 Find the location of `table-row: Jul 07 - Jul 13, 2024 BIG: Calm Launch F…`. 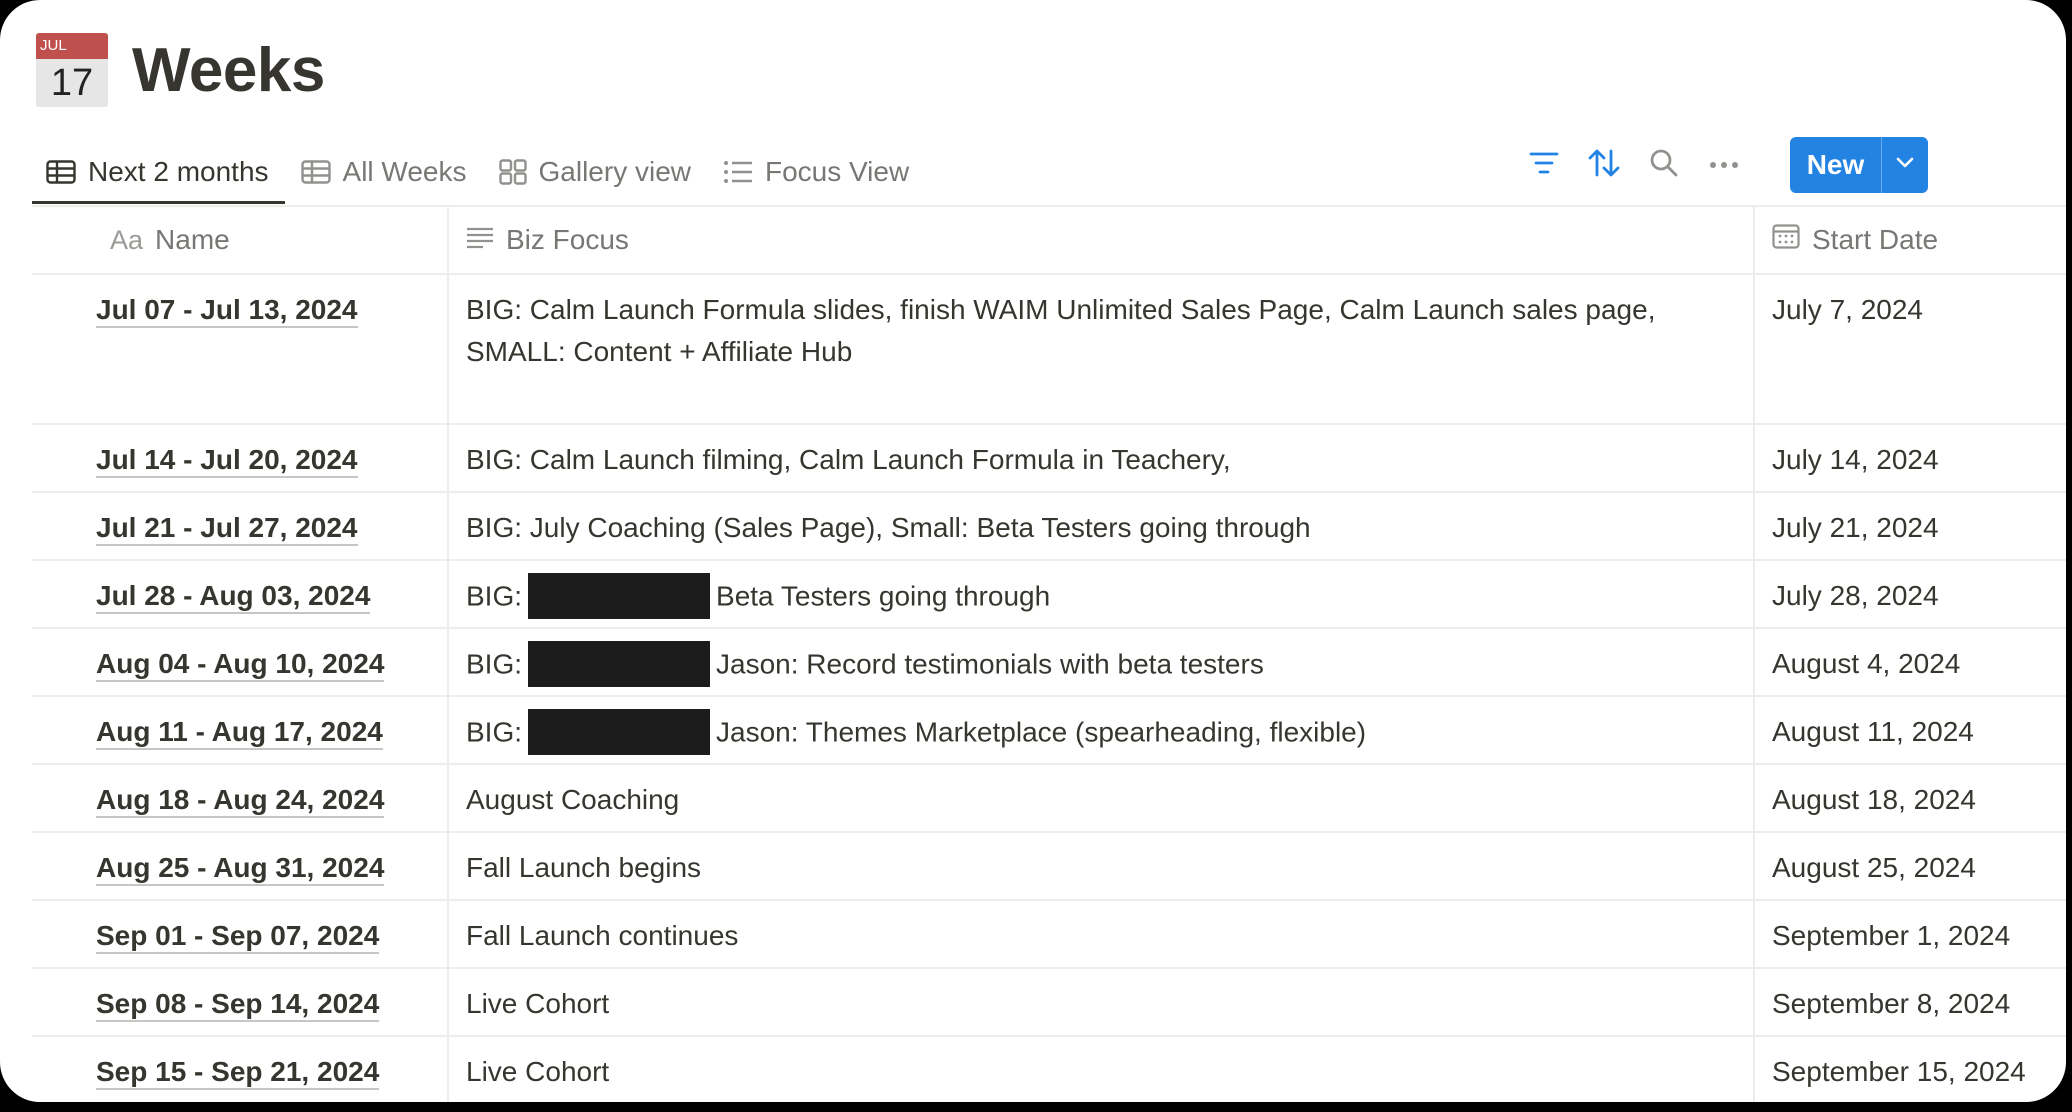

table-row: Jul 07 - Jul 13, 2024 BIG: Calm Launch F… is located at coordinates (1049, 350).